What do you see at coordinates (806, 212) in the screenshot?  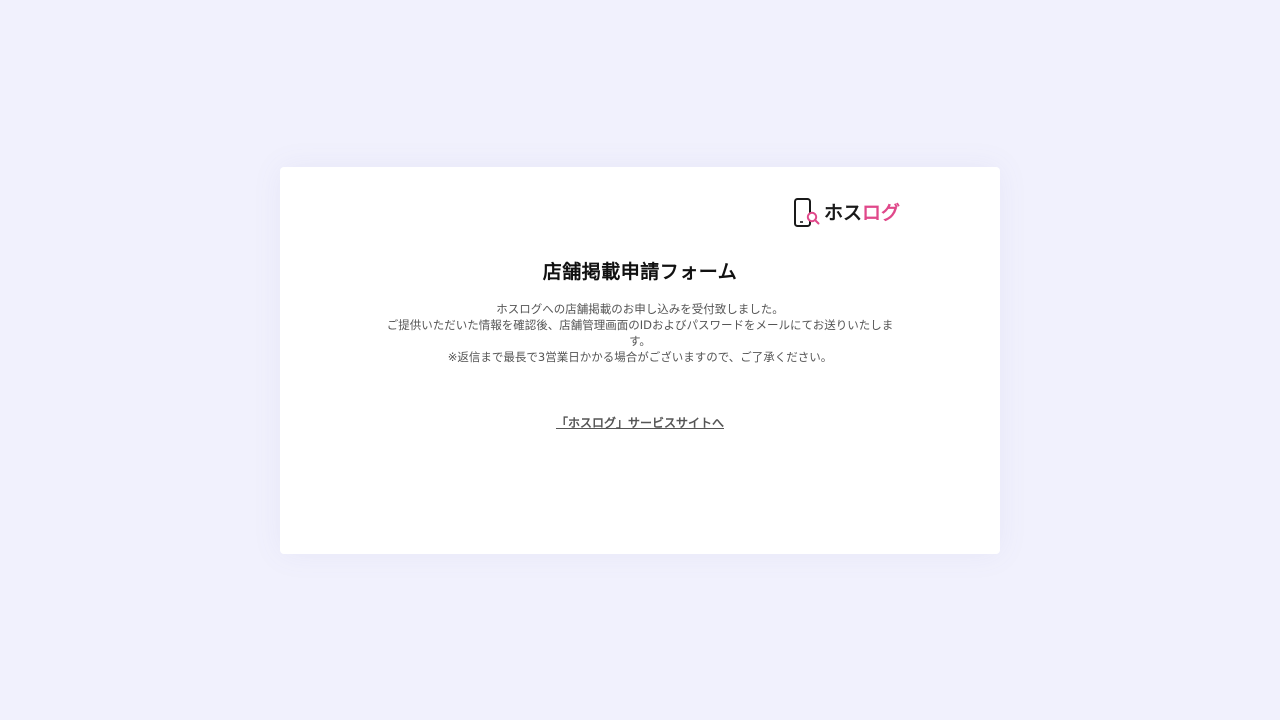 I see `phone-search-icon` at bounding box center [806, 212].